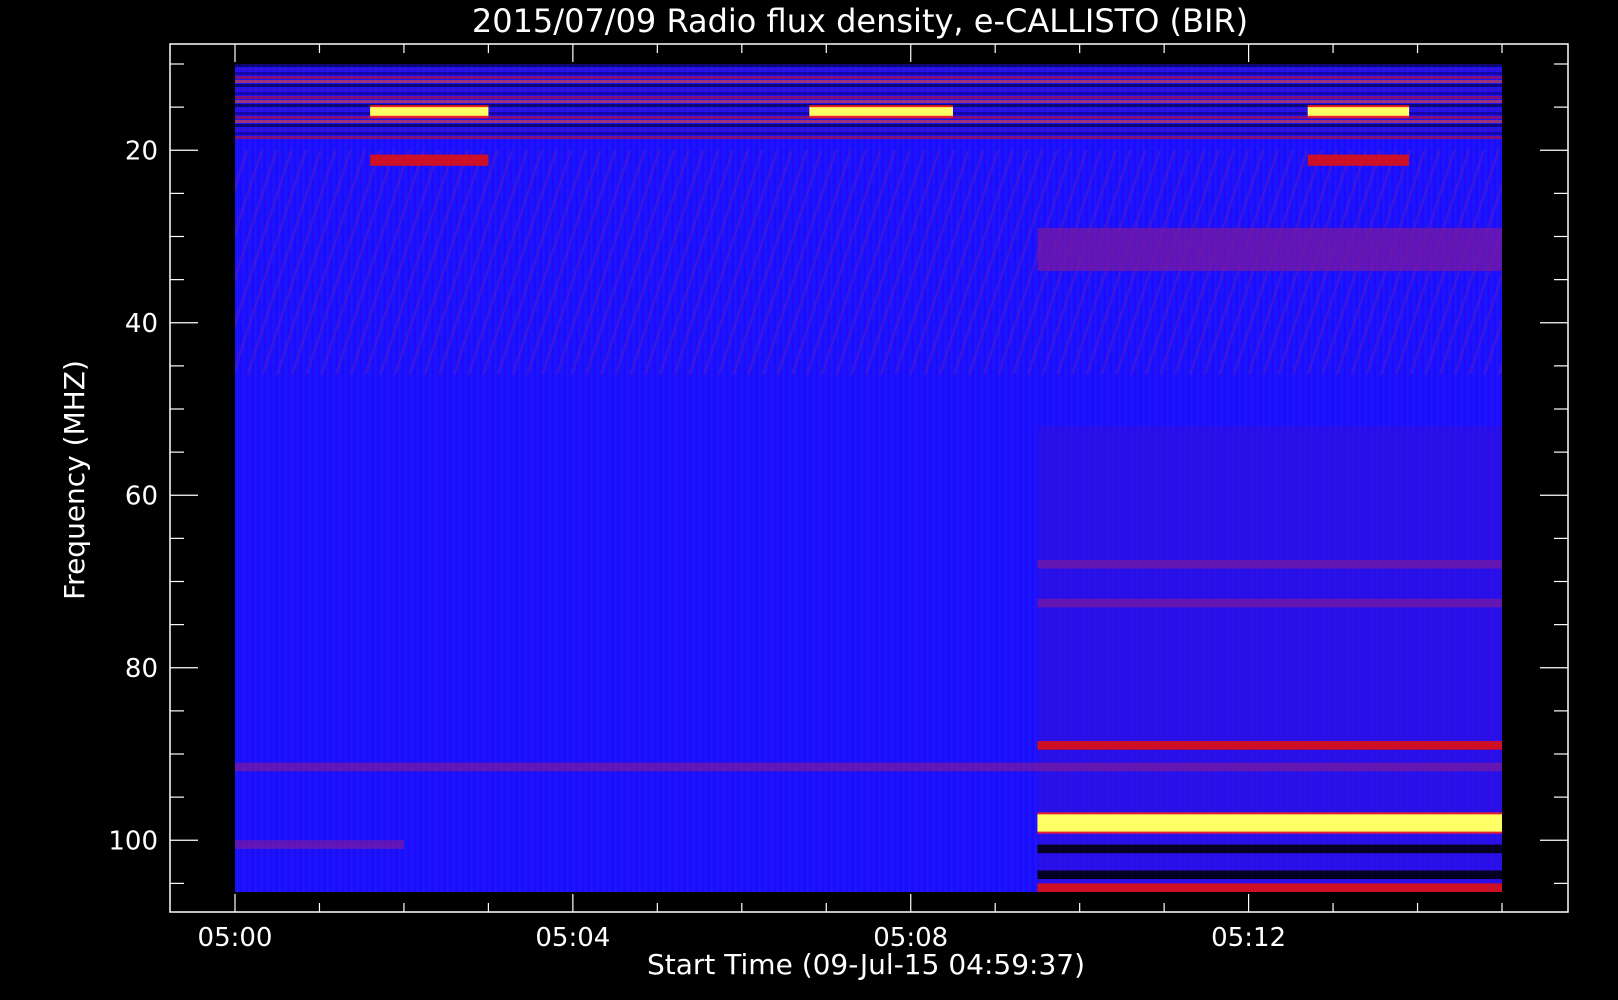 The height and width of the screenshot is (1000, 1618). What do you see at coordinates (141, 669) in the screenshot?
I see `y-tick-label: 80` at bounding box center [141, 669].